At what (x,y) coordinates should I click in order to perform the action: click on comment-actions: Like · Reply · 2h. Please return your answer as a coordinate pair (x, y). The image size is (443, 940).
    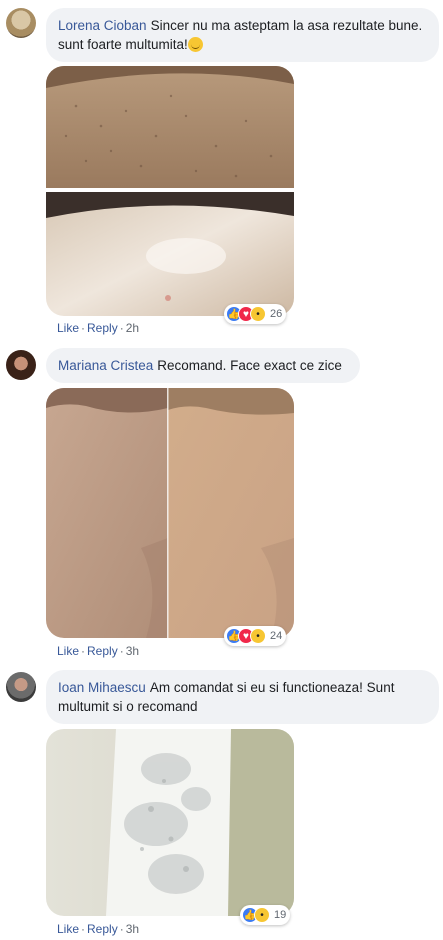
    Looking at the image, I should click on (98, 328).